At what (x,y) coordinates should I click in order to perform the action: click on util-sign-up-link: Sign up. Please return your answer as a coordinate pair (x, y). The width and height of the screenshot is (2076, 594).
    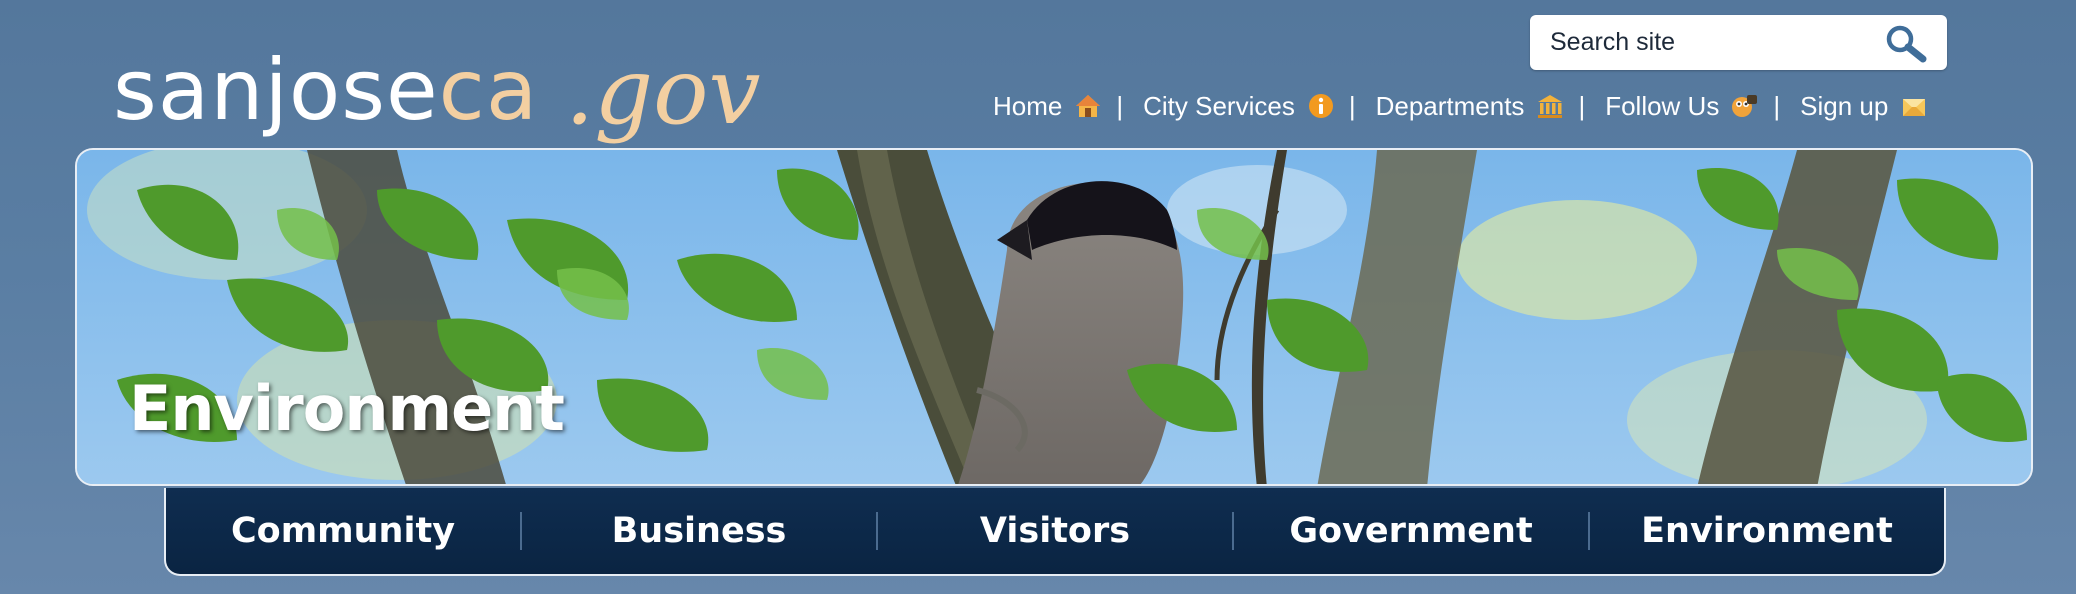
    Looking at the image, I should click on (1864, 106).